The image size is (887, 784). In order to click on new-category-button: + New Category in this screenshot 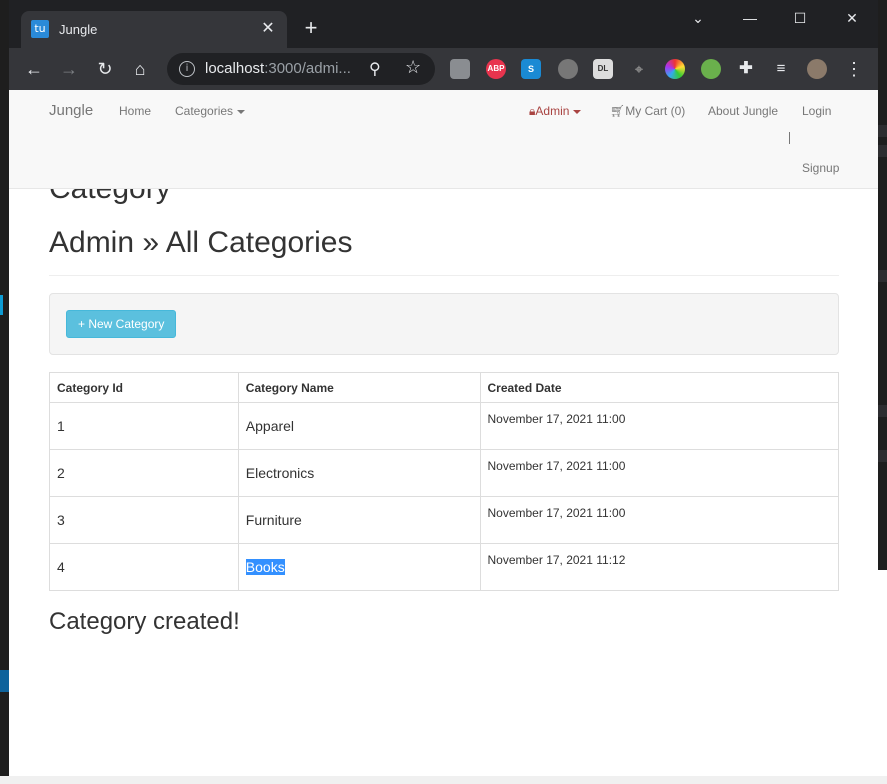, I will do `click(121, 324)`.